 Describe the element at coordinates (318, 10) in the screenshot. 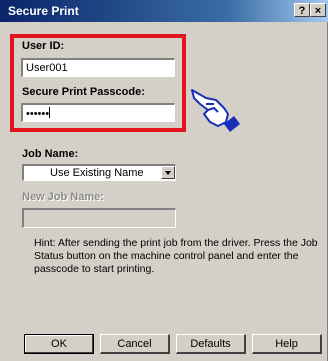

I see `close-button: ×` at that location.